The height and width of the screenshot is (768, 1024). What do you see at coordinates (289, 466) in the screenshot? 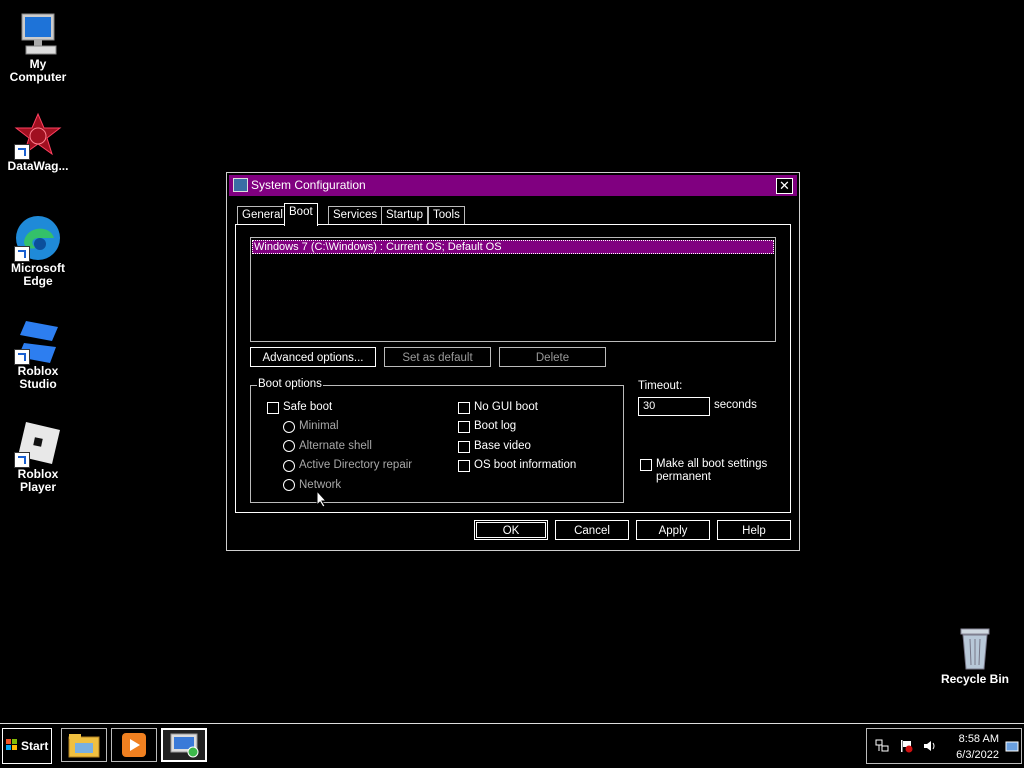
I see `active-directory-repair-radio` at bounding box center [289, 466].